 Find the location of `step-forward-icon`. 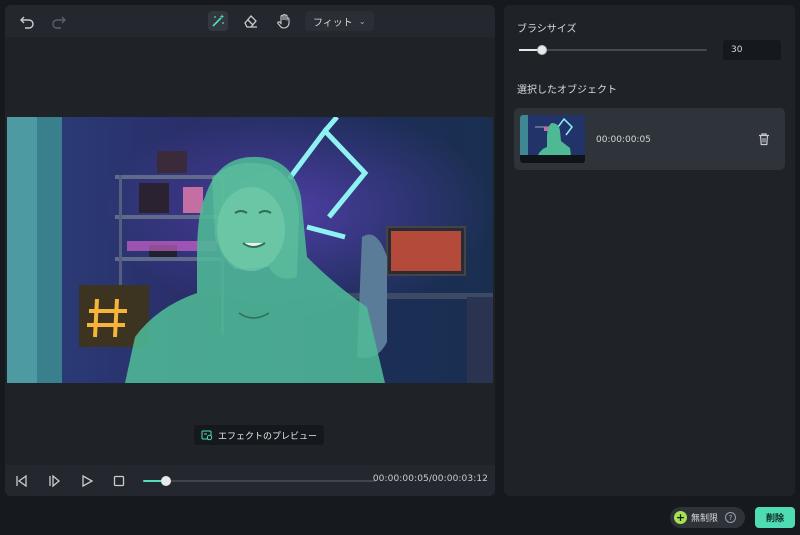

step-forward-icon is located at coordinates (55, 481).